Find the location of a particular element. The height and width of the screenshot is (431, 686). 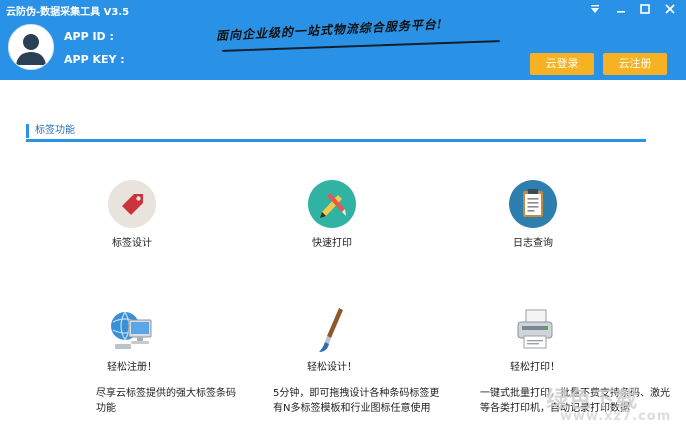

minimize-icon is located at coordinates (621, 10).